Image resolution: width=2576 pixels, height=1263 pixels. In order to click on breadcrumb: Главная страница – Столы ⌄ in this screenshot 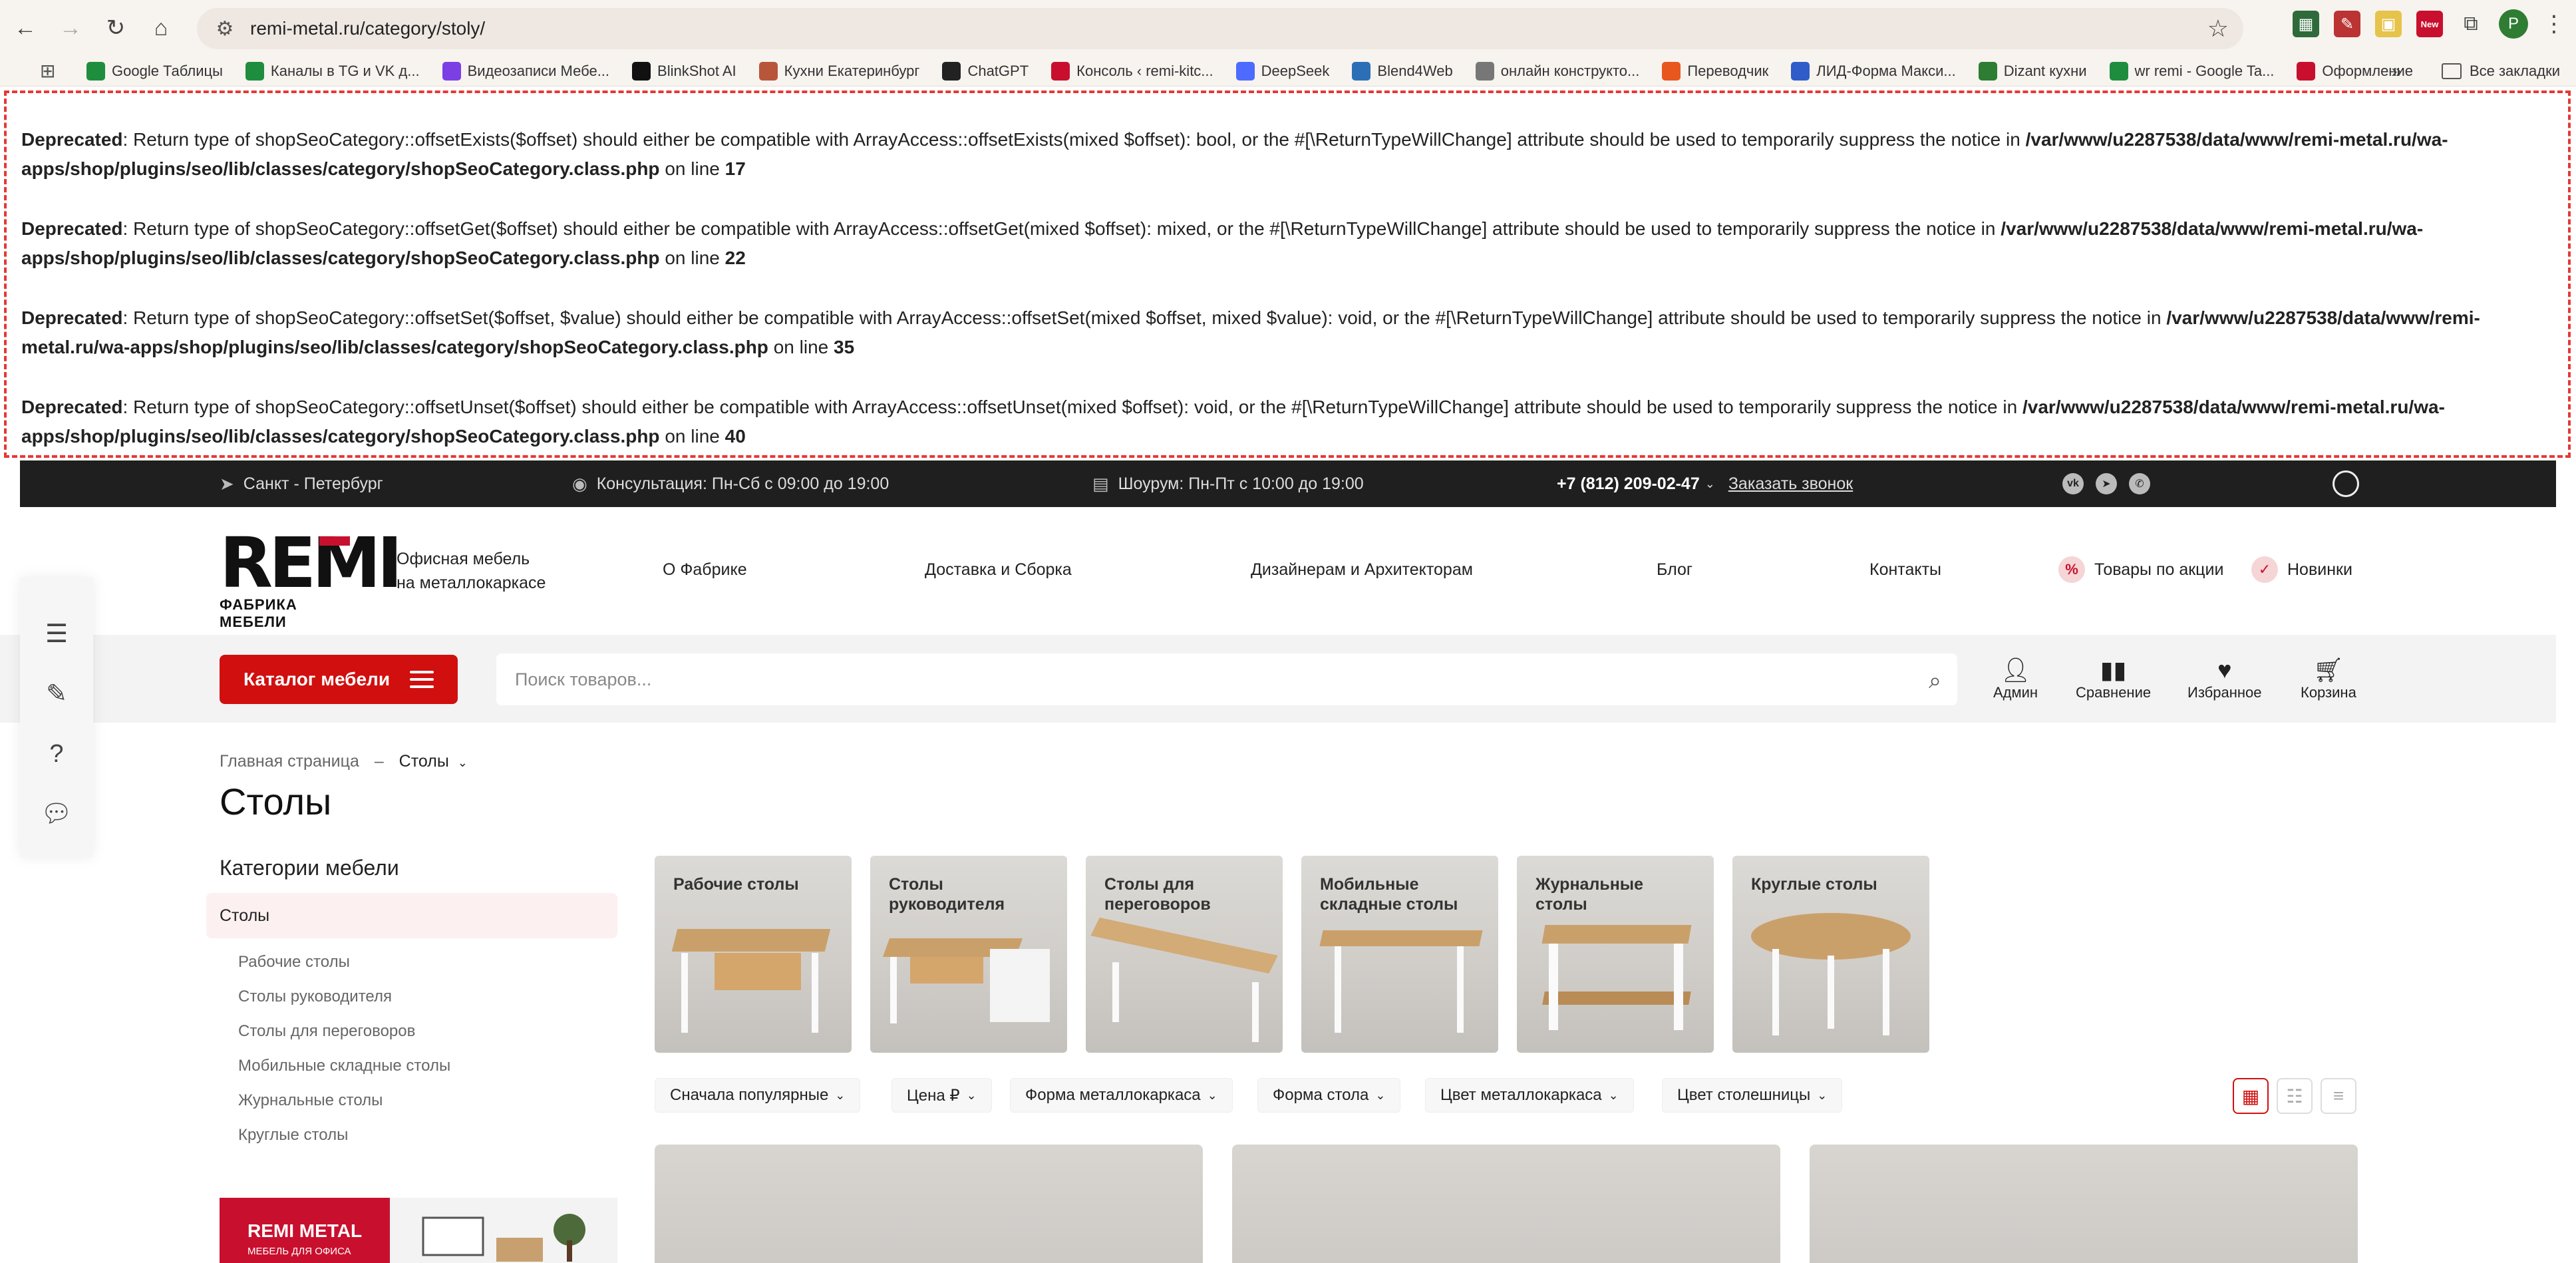, I will do `click(344, 761)`.